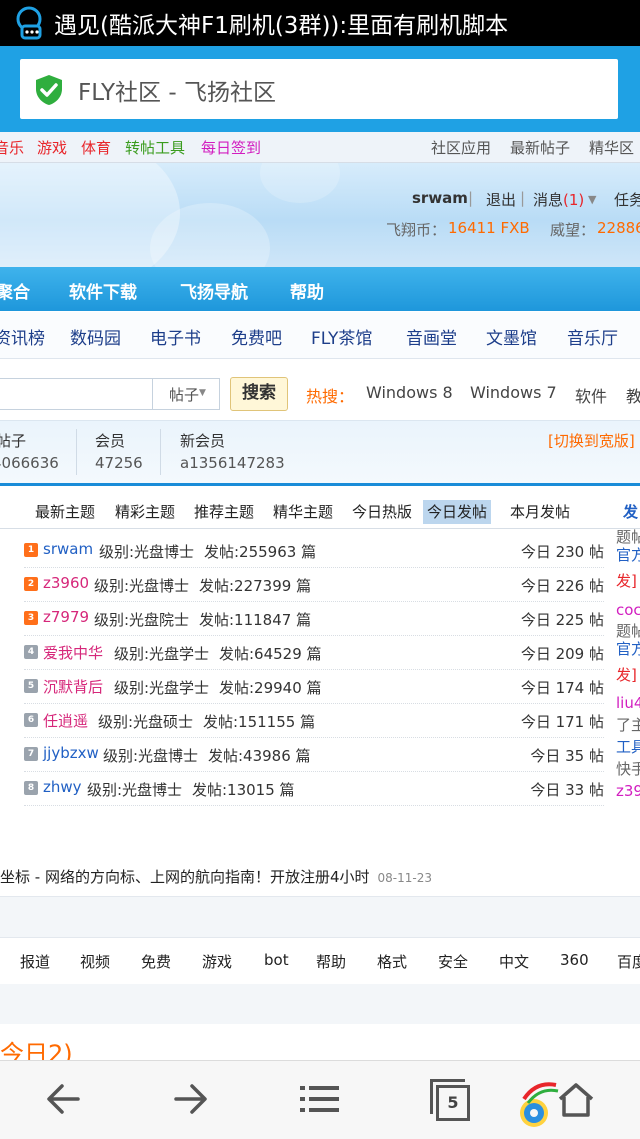 Image resolution: width=640 pixels, height=1139 pixels. What do you see at coordinates (15, 290) in the screenshot?
I see `nav-item-aggregate: 聚合` at bounding box center [15, 290].